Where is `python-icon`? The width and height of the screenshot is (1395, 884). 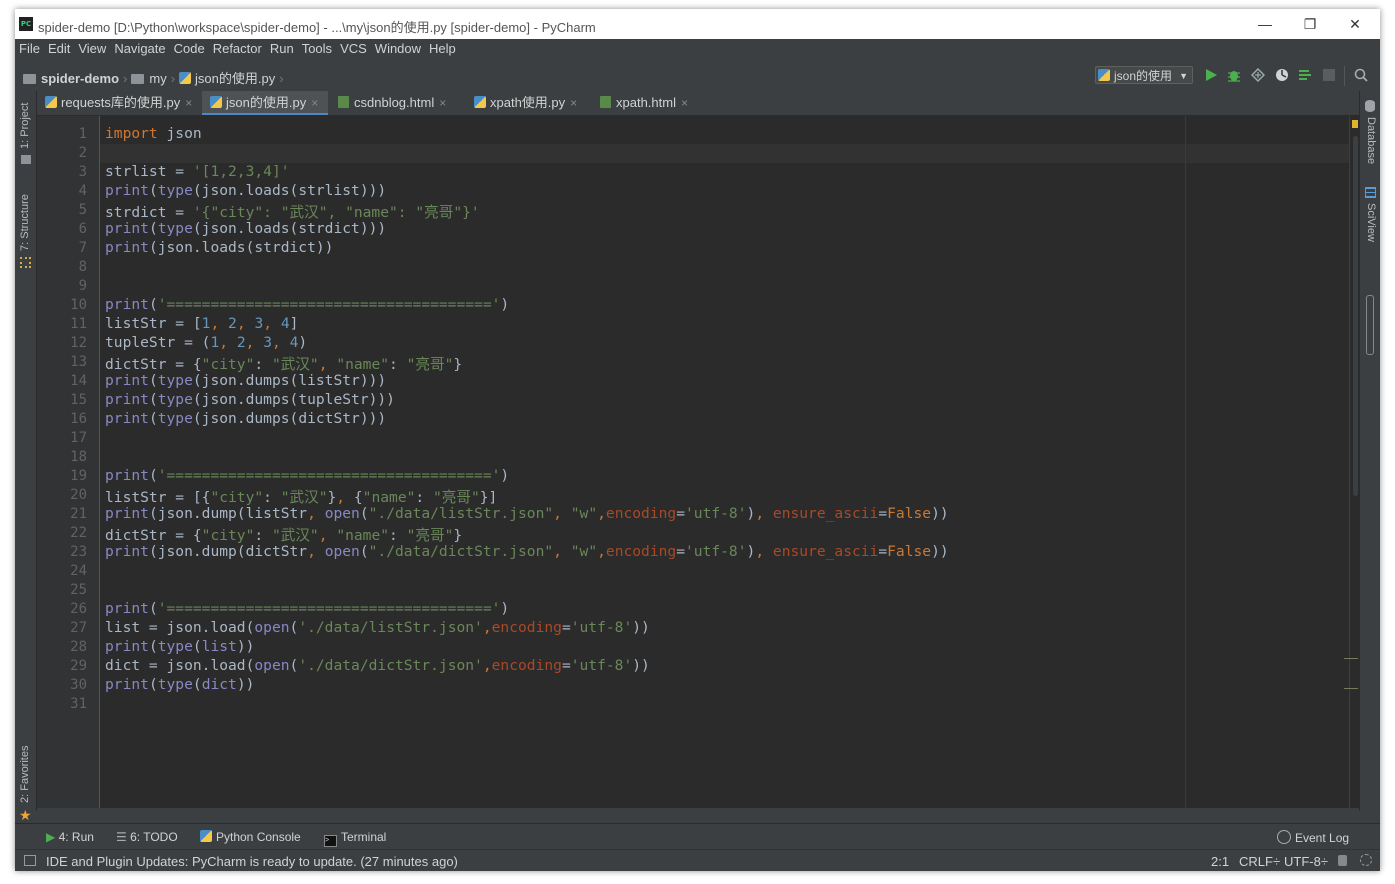
python-icon is located at coordinates (206, 836).